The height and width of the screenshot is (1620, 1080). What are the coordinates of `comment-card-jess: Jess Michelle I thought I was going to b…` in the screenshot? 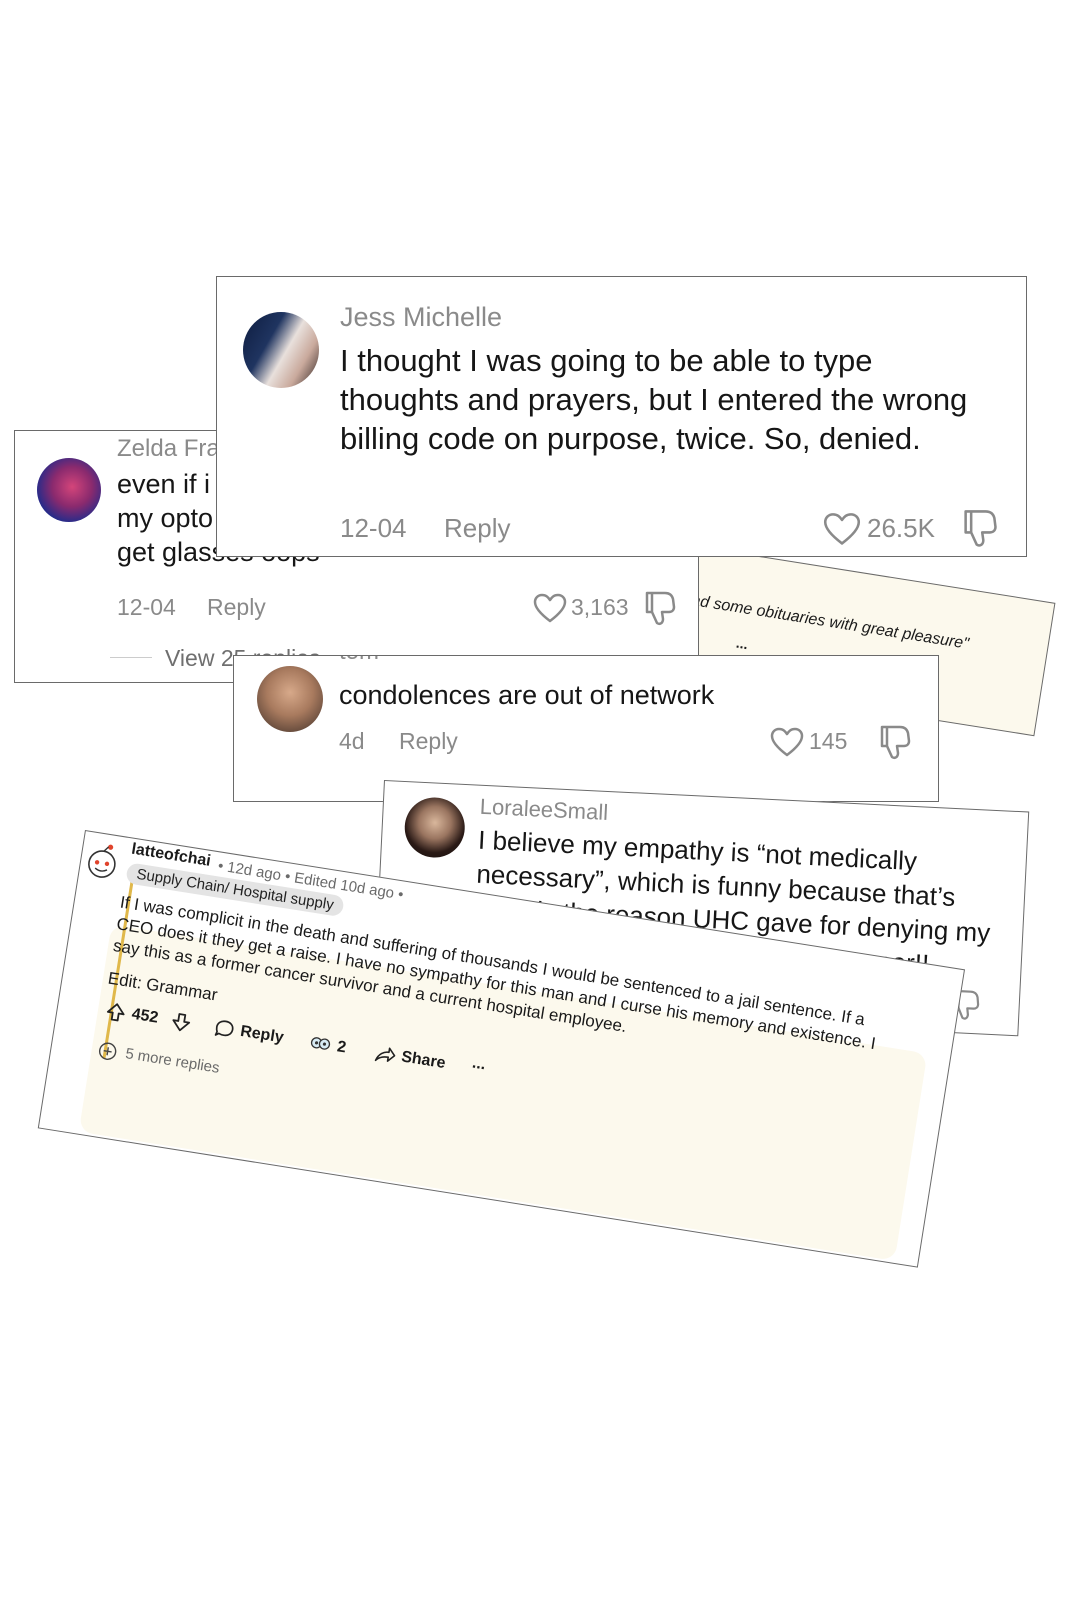 It's located at (621, 416).